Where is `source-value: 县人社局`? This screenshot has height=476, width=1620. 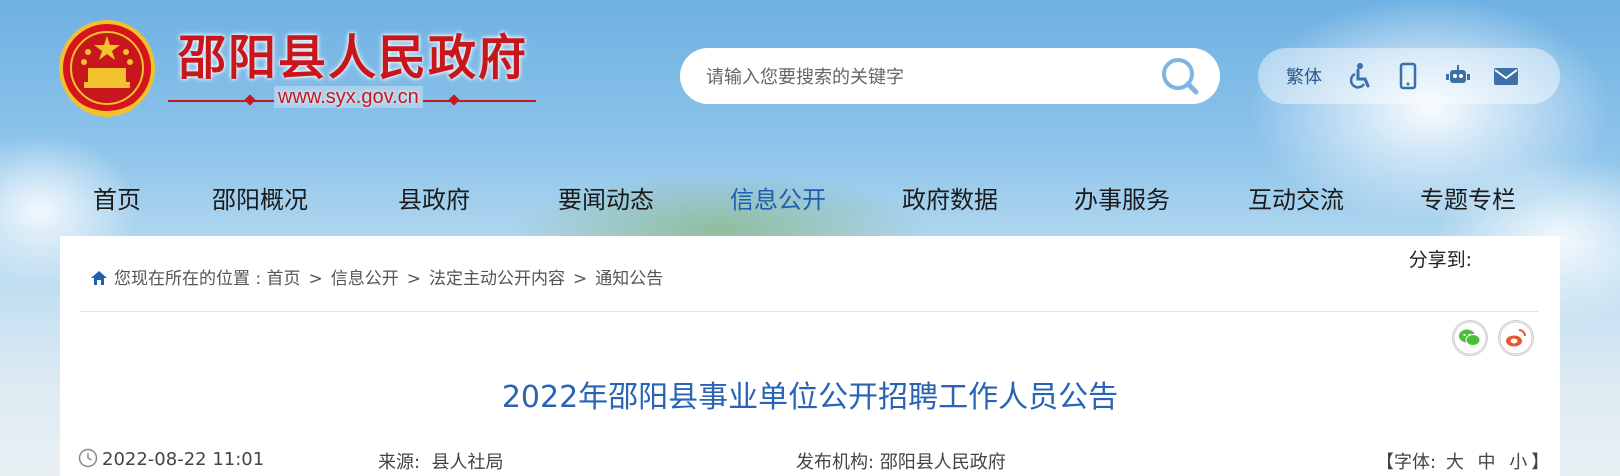 source-value: 县人社局 is located at coordinates (467, 462).